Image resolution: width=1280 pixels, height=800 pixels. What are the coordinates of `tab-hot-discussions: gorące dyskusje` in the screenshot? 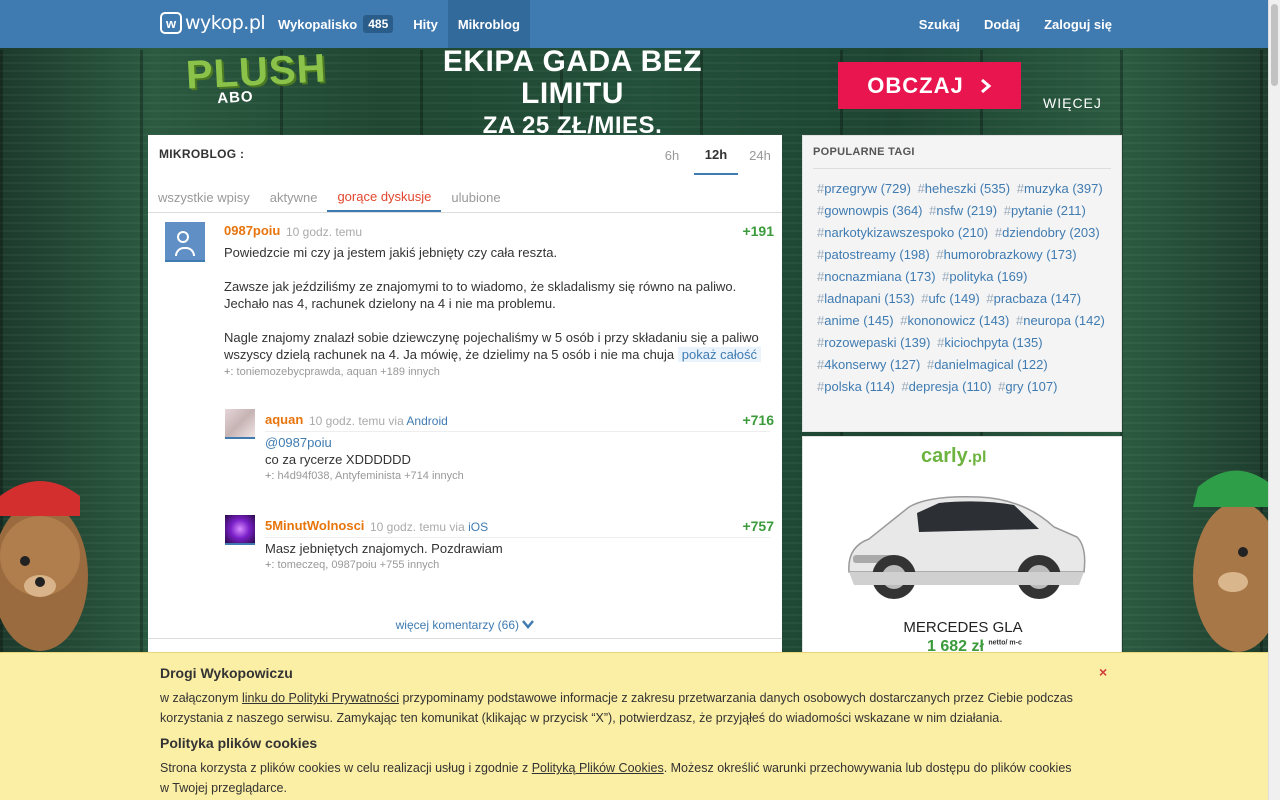 It's located at (384, 197).